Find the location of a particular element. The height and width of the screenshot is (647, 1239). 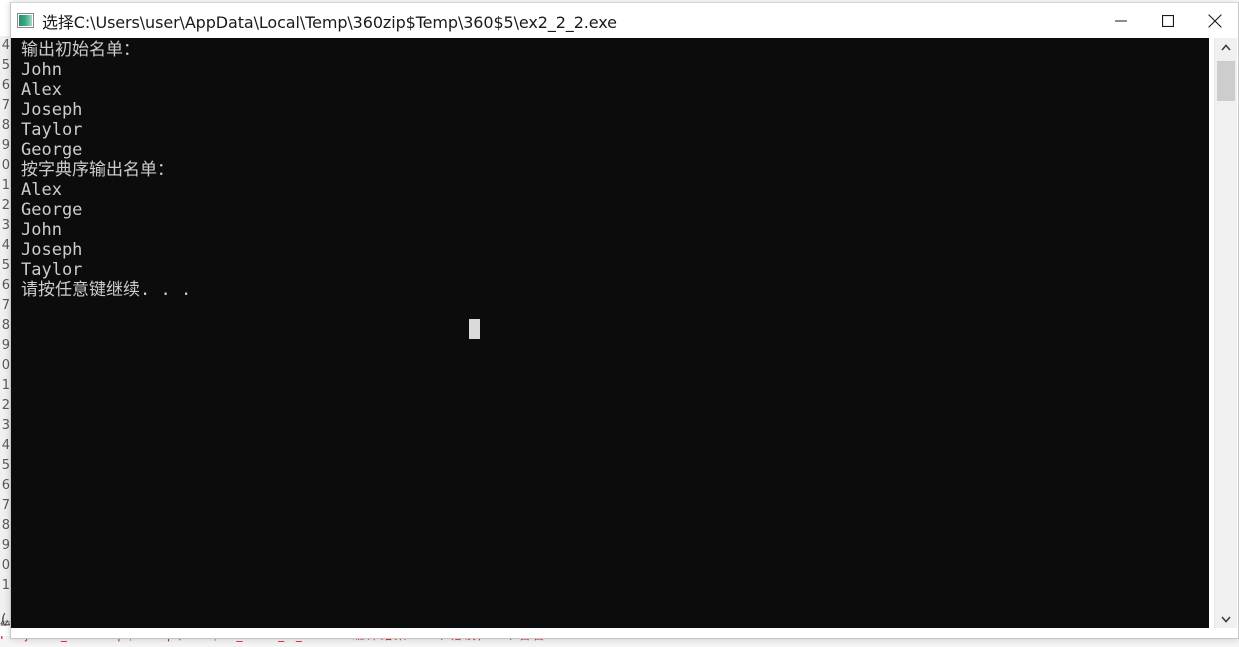

scrollbar-thumb is located at coordinates (1226, 81).